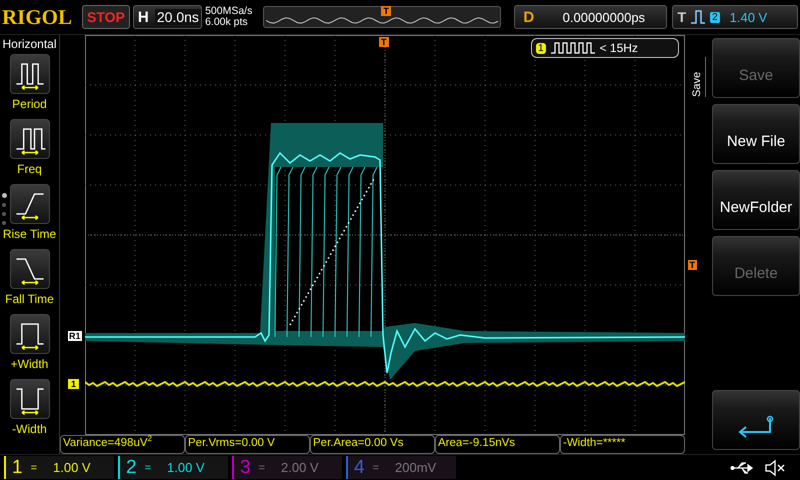 The width and height of the screenshot is (800, 480). I want to click on channel-marker: 1, so click(74, 384).